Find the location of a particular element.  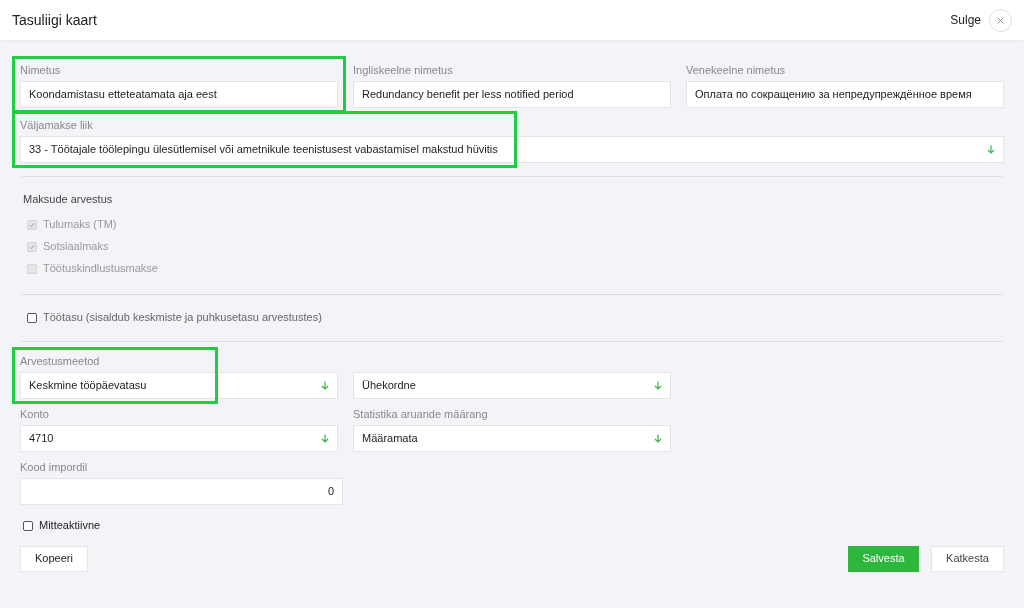

field-label: Venekeelne nimetus is located at coordinates (736, 70).